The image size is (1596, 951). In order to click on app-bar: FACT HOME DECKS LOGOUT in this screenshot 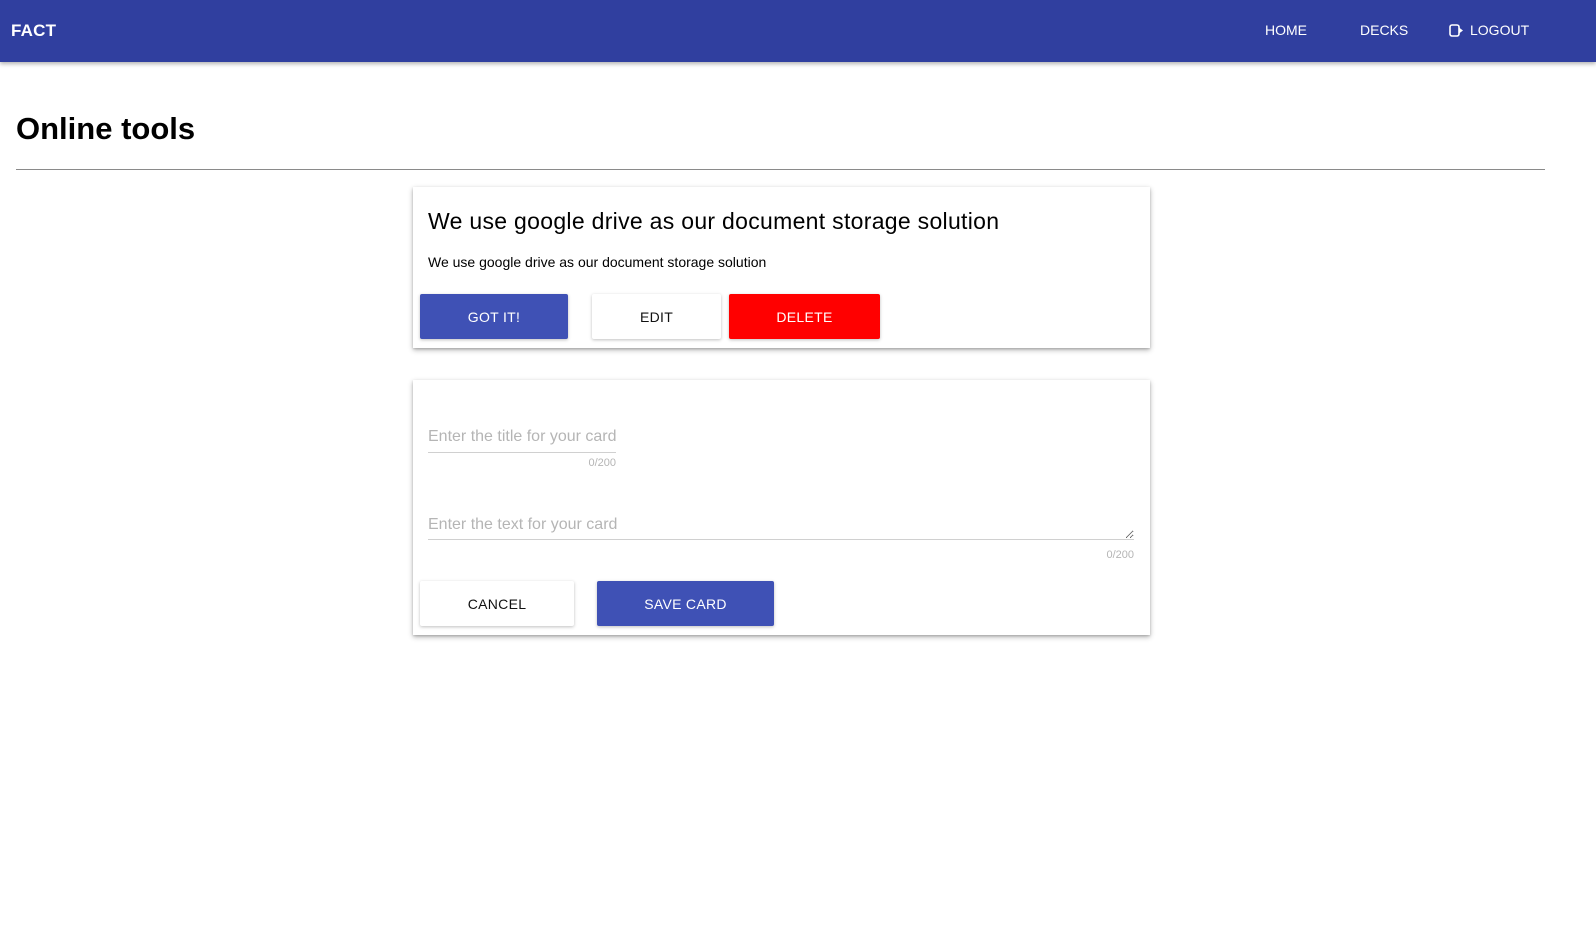, I will do `click(798, 31)`.